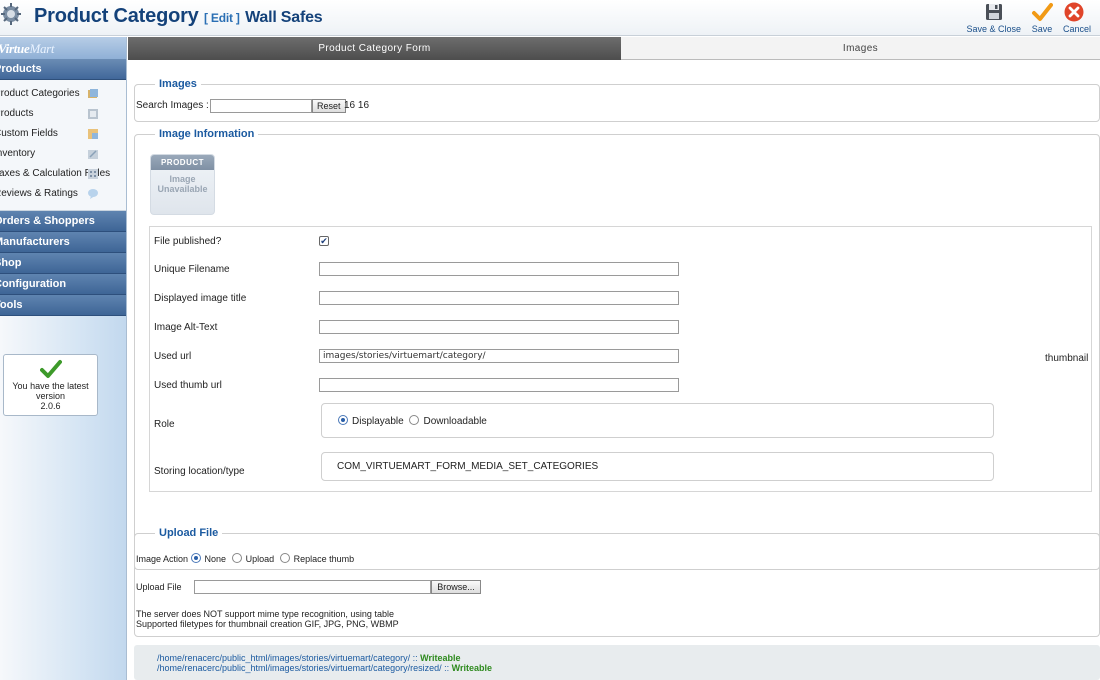  Describe the element at coordinates (1067, 358) in the screenshot. I see `thumbnail-text: thumbnail` at that location.